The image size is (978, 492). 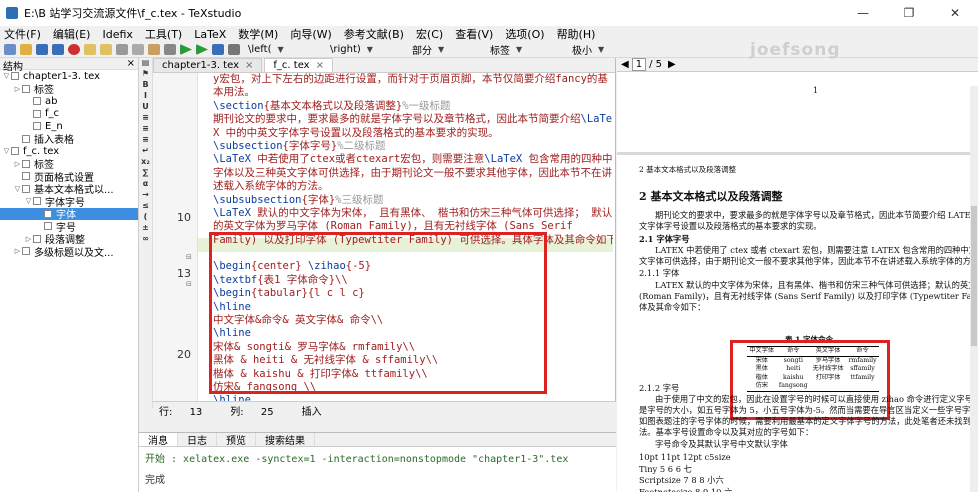 What do you see at coordinates (145, 129) in the screenshot?
I see `align-center-icon: ≡` at bounding box center [145, 129].